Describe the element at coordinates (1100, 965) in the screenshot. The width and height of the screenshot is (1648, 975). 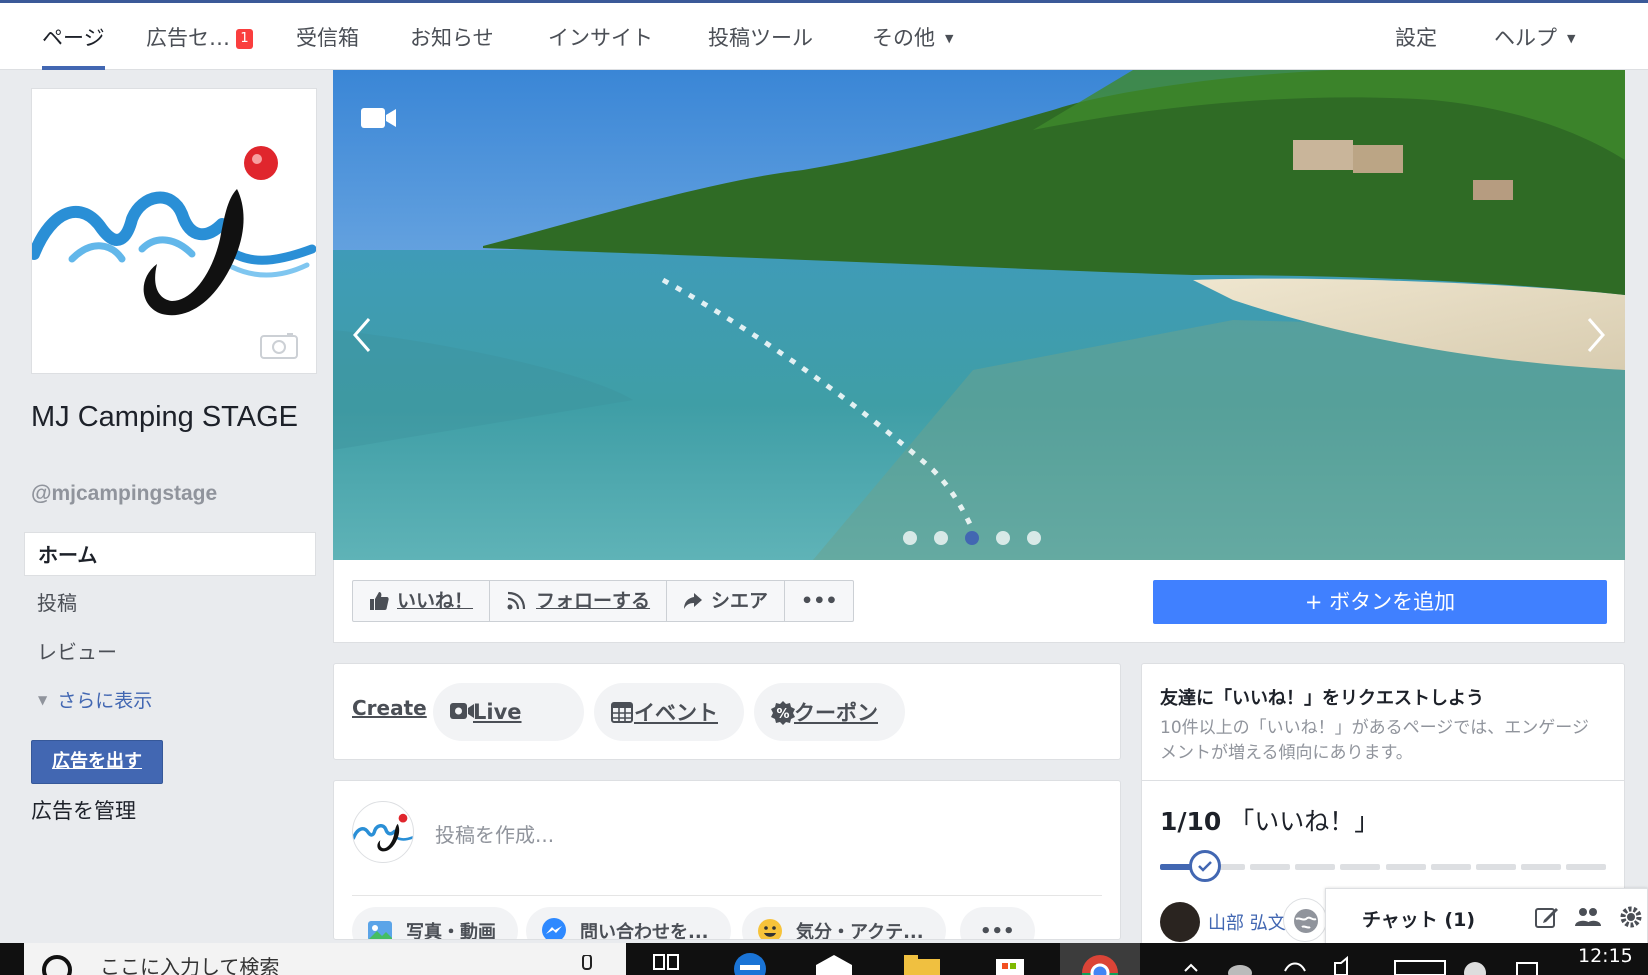
I see `chrome-icon` at that location.